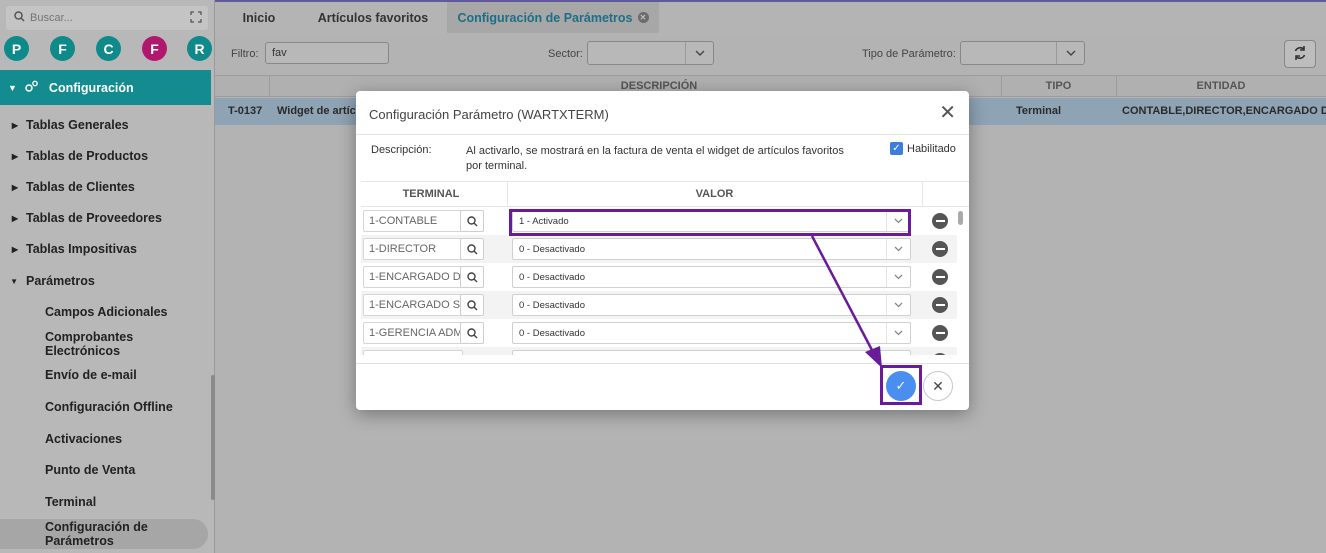  I want to click on gears-icon, so click(32, 87).